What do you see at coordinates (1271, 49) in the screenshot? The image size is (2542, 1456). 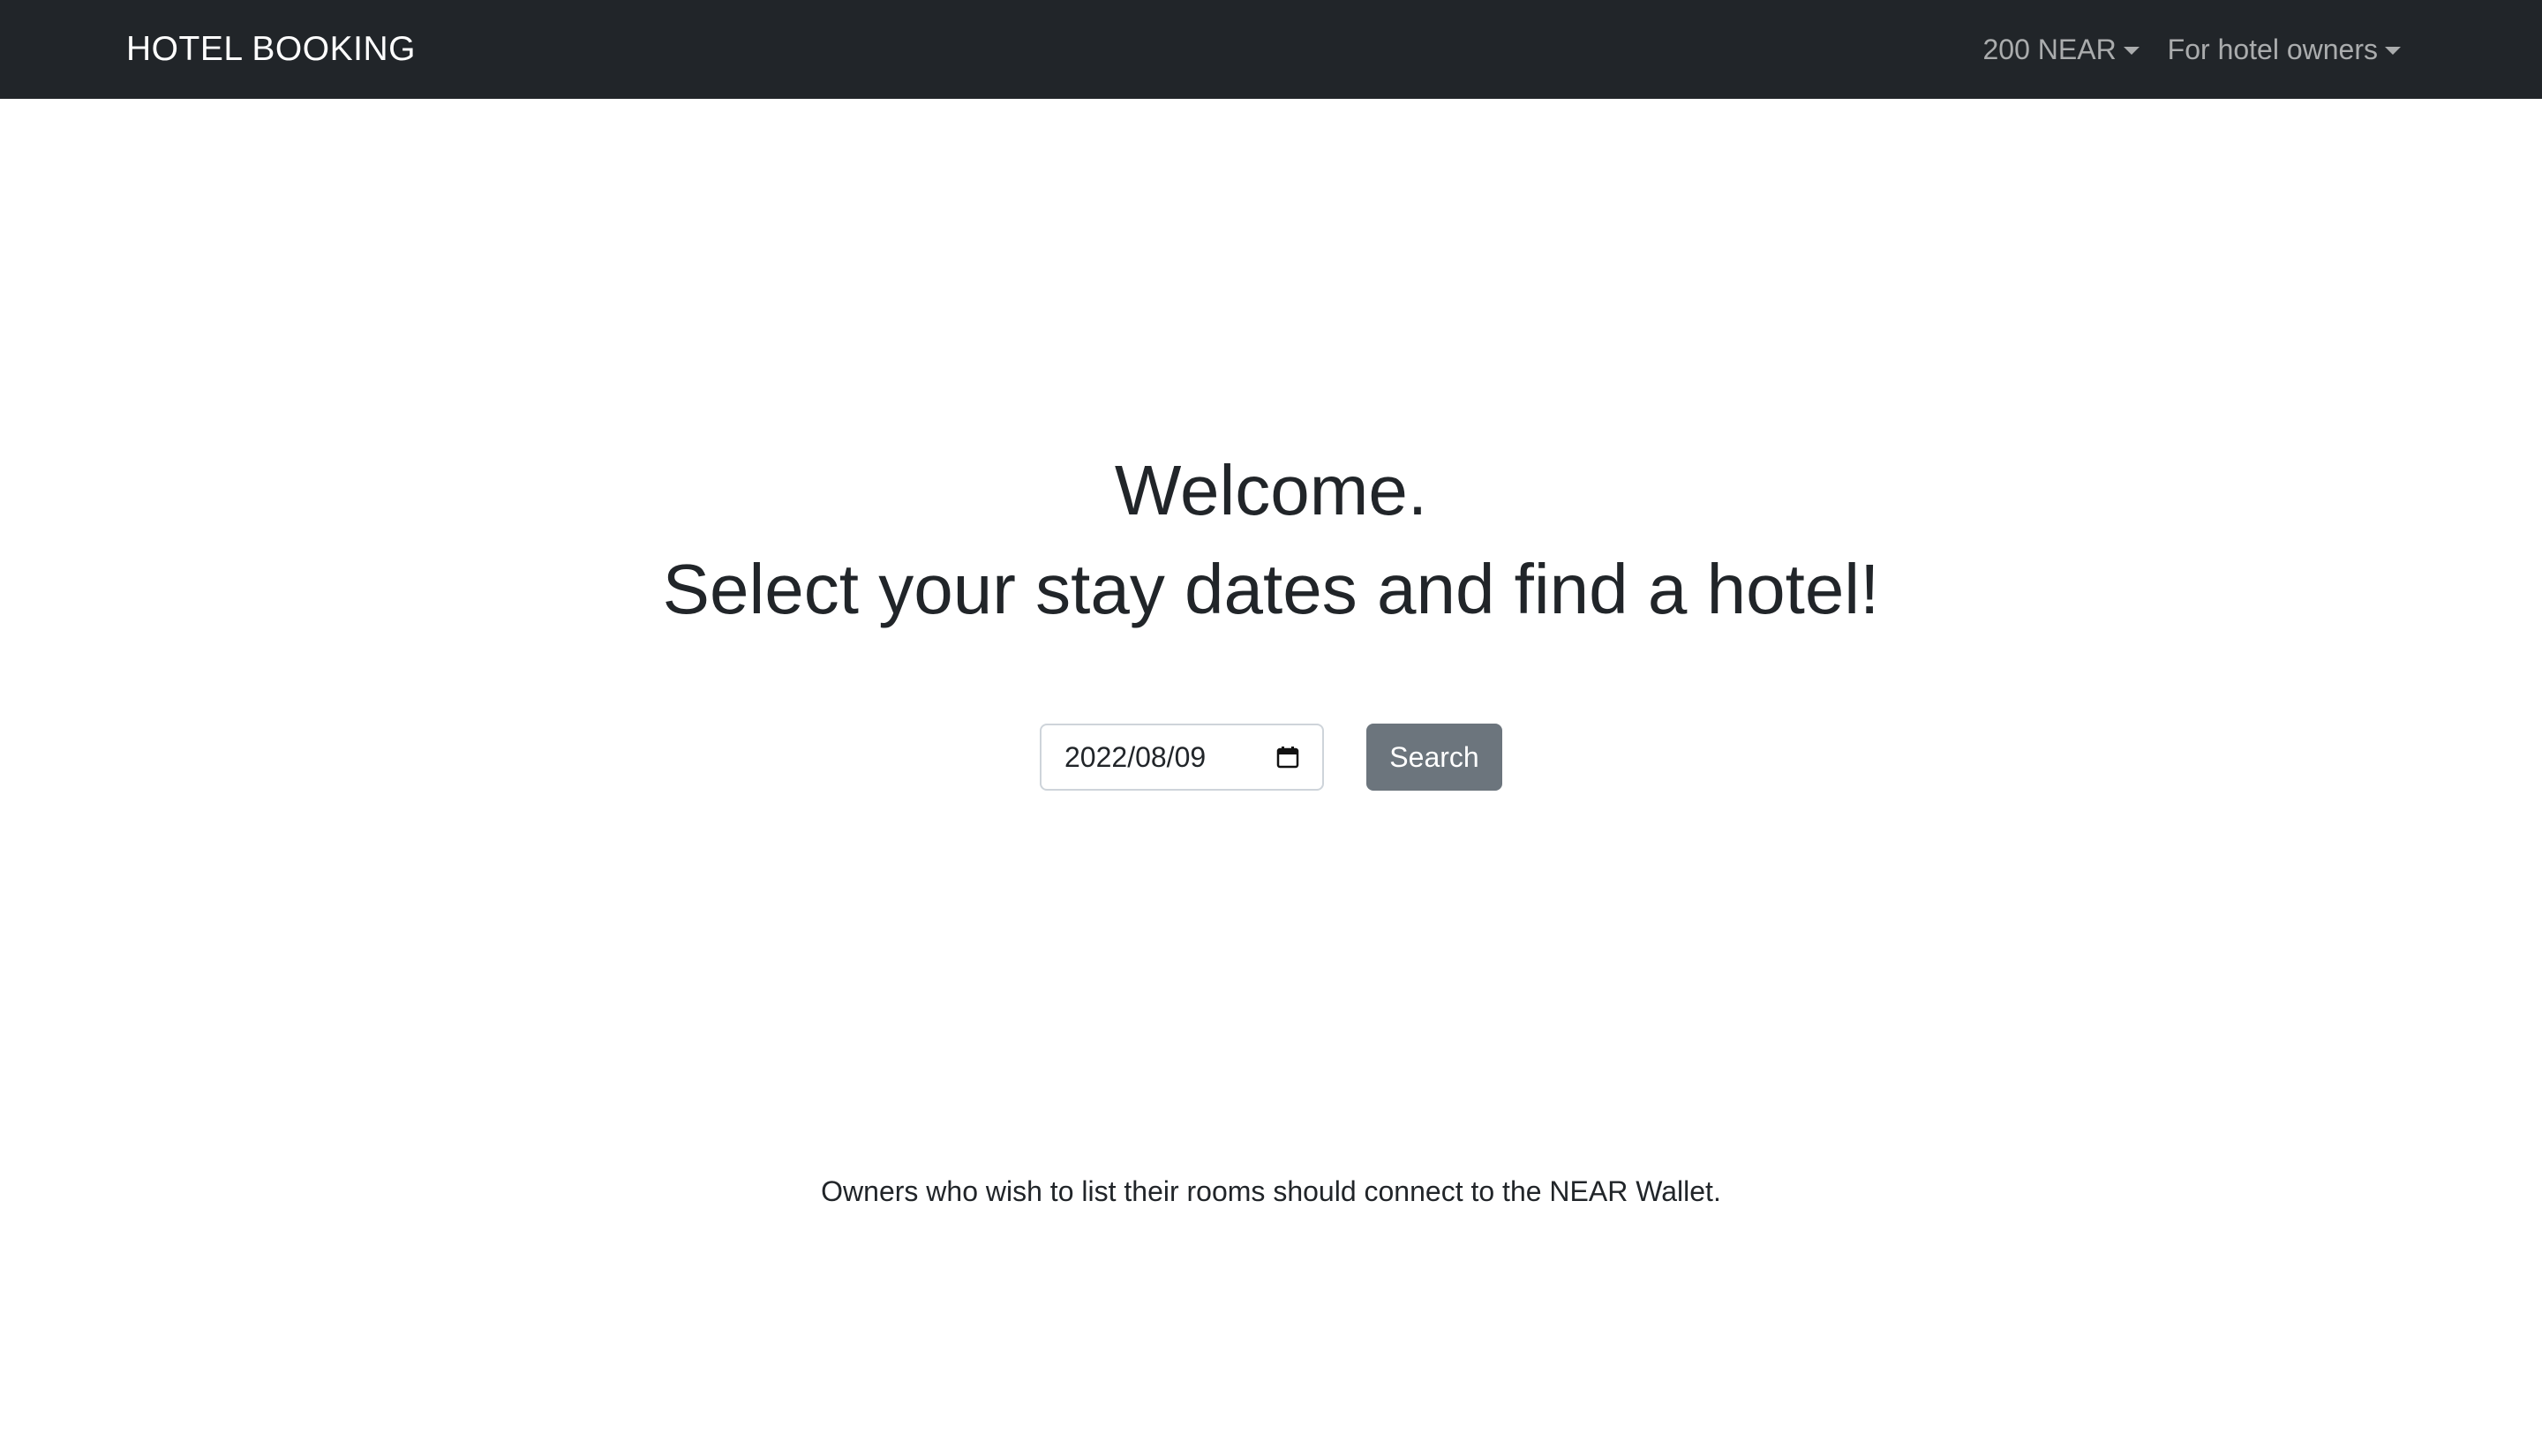 I see `top-navbar: HOTEL BOOKING 200 NEAR For hotel owners` at bounding box center [1271, 49].